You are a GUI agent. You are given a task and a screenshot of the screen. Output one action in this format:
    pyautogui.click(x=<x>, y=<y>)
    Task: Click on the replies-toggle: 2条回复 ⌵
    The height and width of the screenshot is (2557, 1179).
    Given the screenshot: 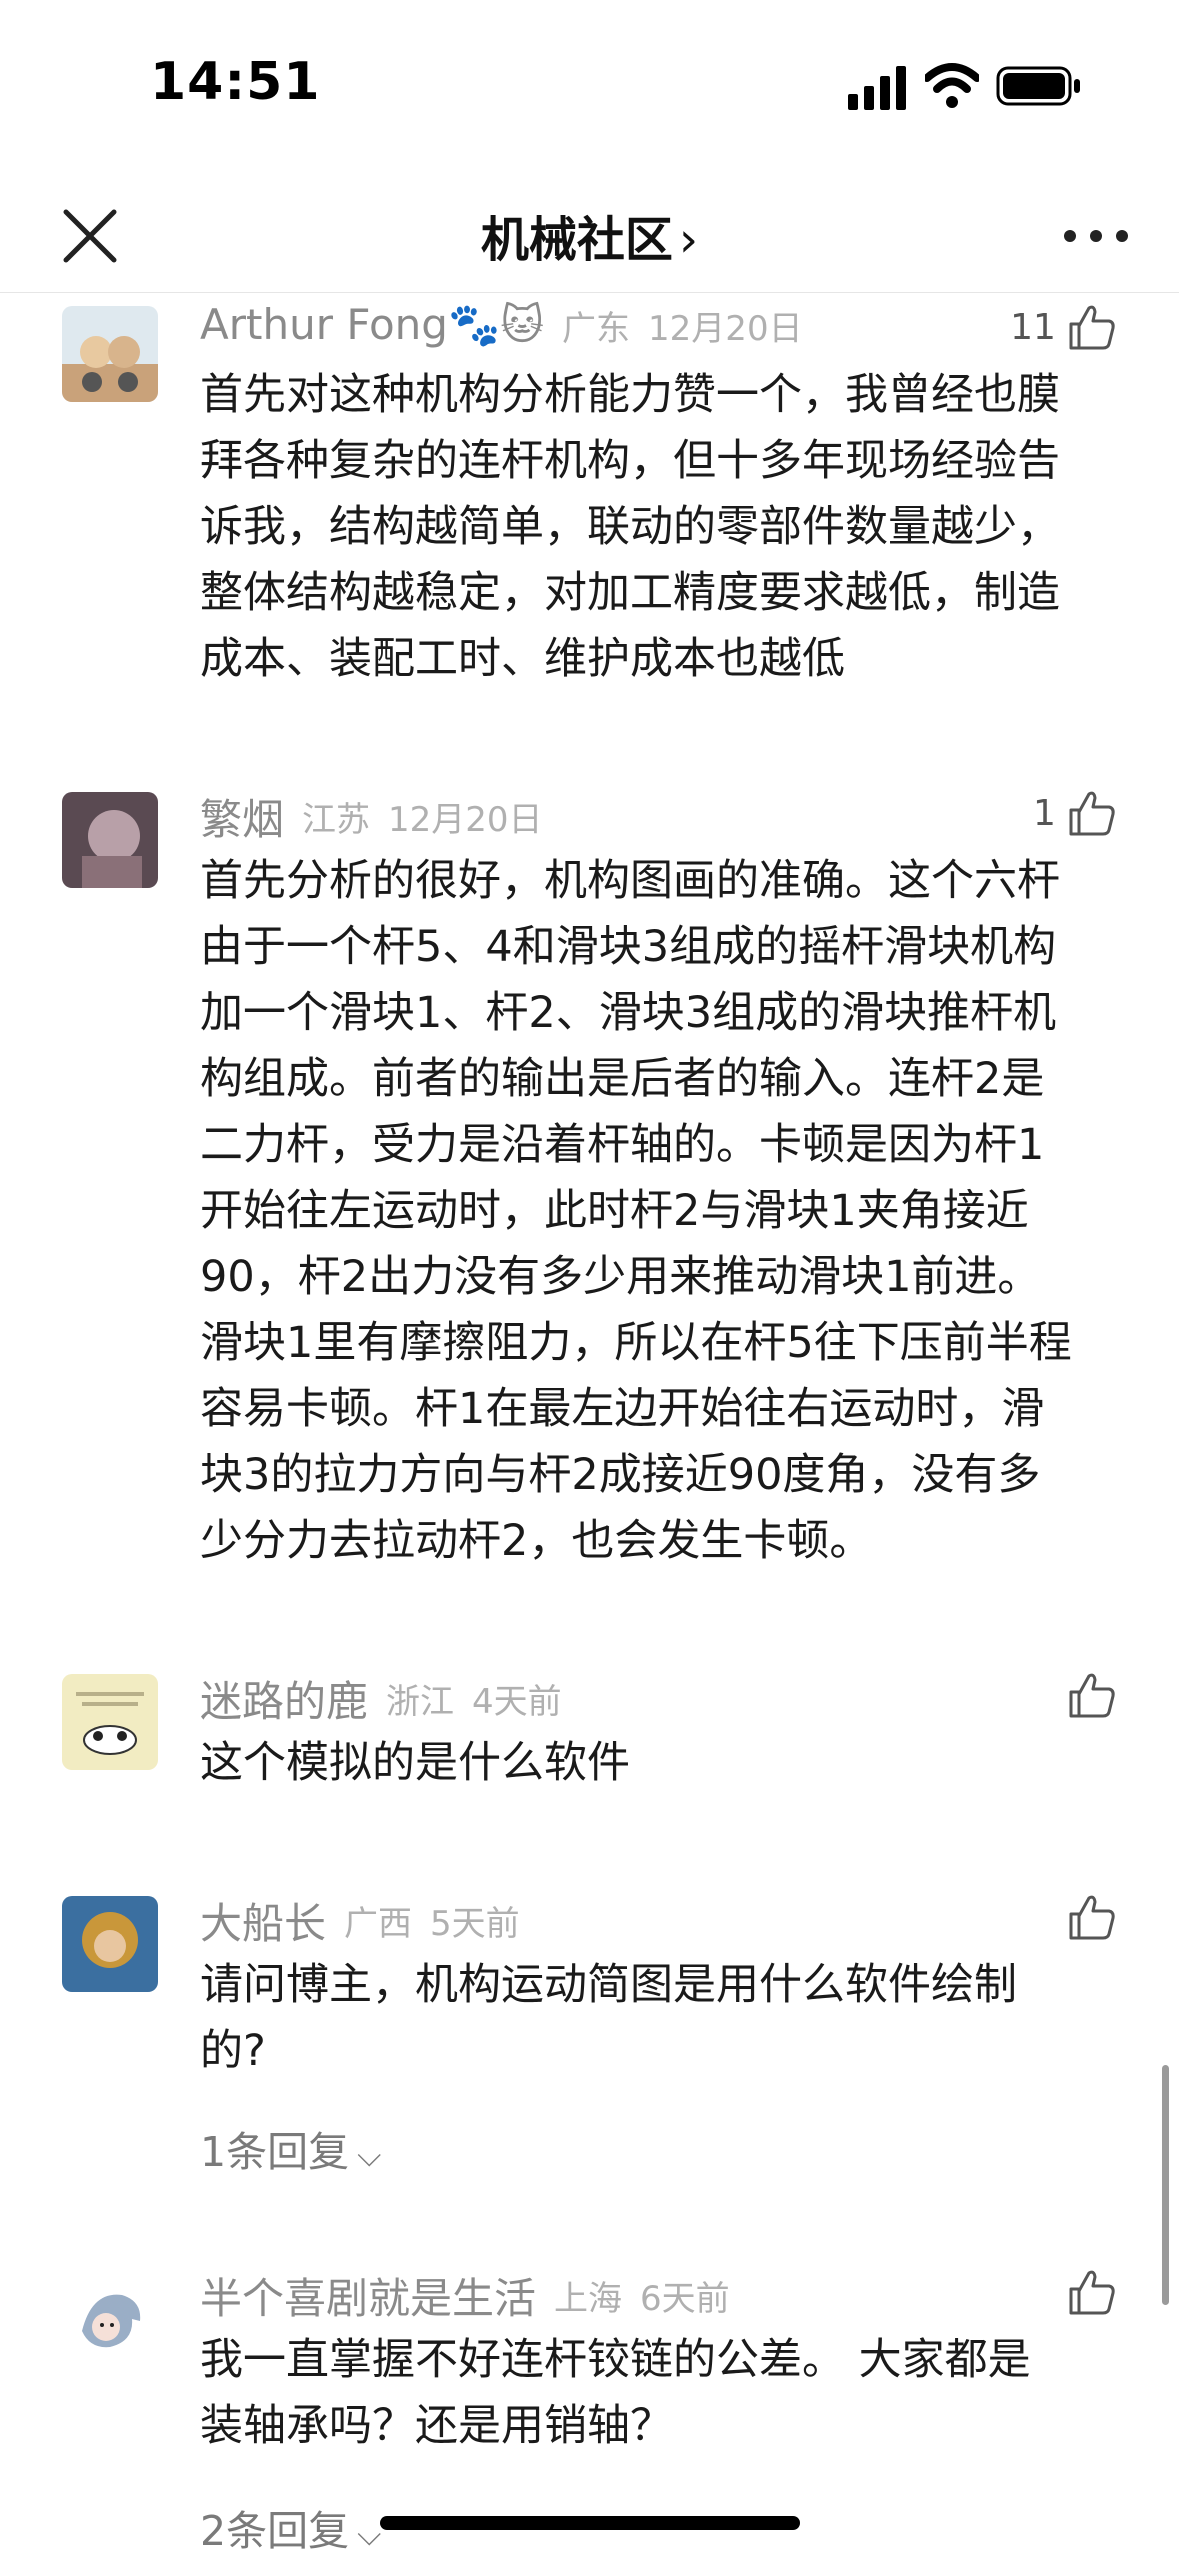 What is the action you would take?
    pyautogui.click(x=290, y=2527)
    